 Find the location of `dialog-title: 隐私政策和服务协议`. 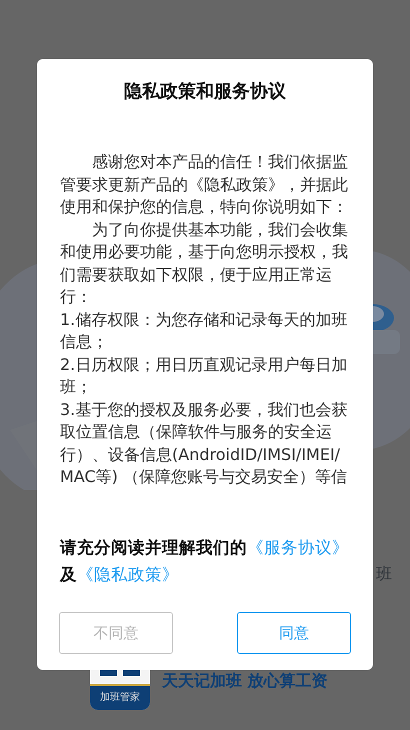

dialog-title: 隐私政策和服务协议 is located at coordinates (205, 92).